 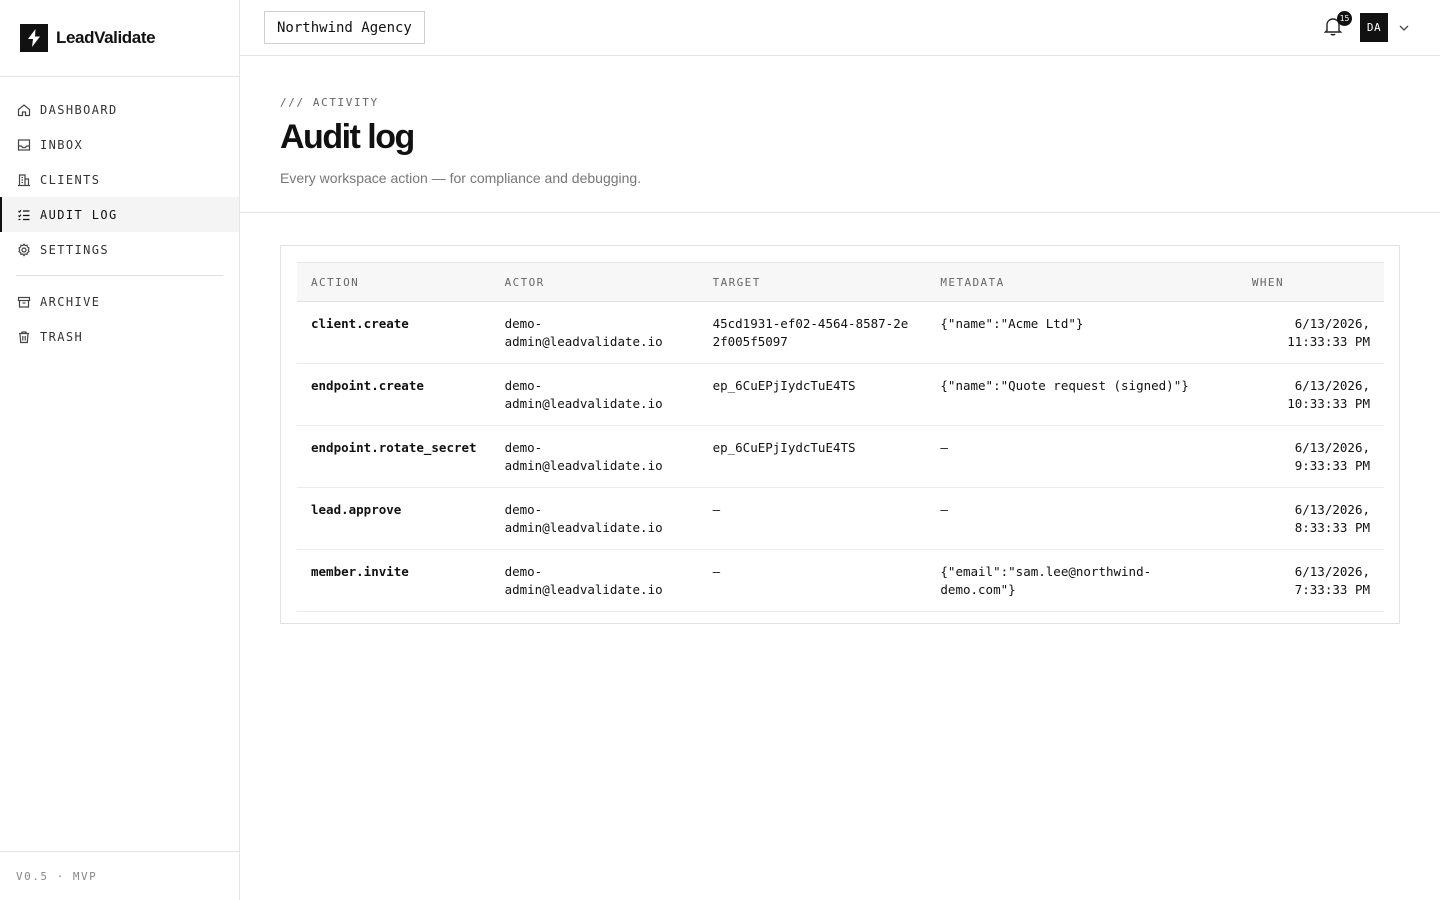 I want to click on brand-name: LeadValidate, so click(x=106, y=37).